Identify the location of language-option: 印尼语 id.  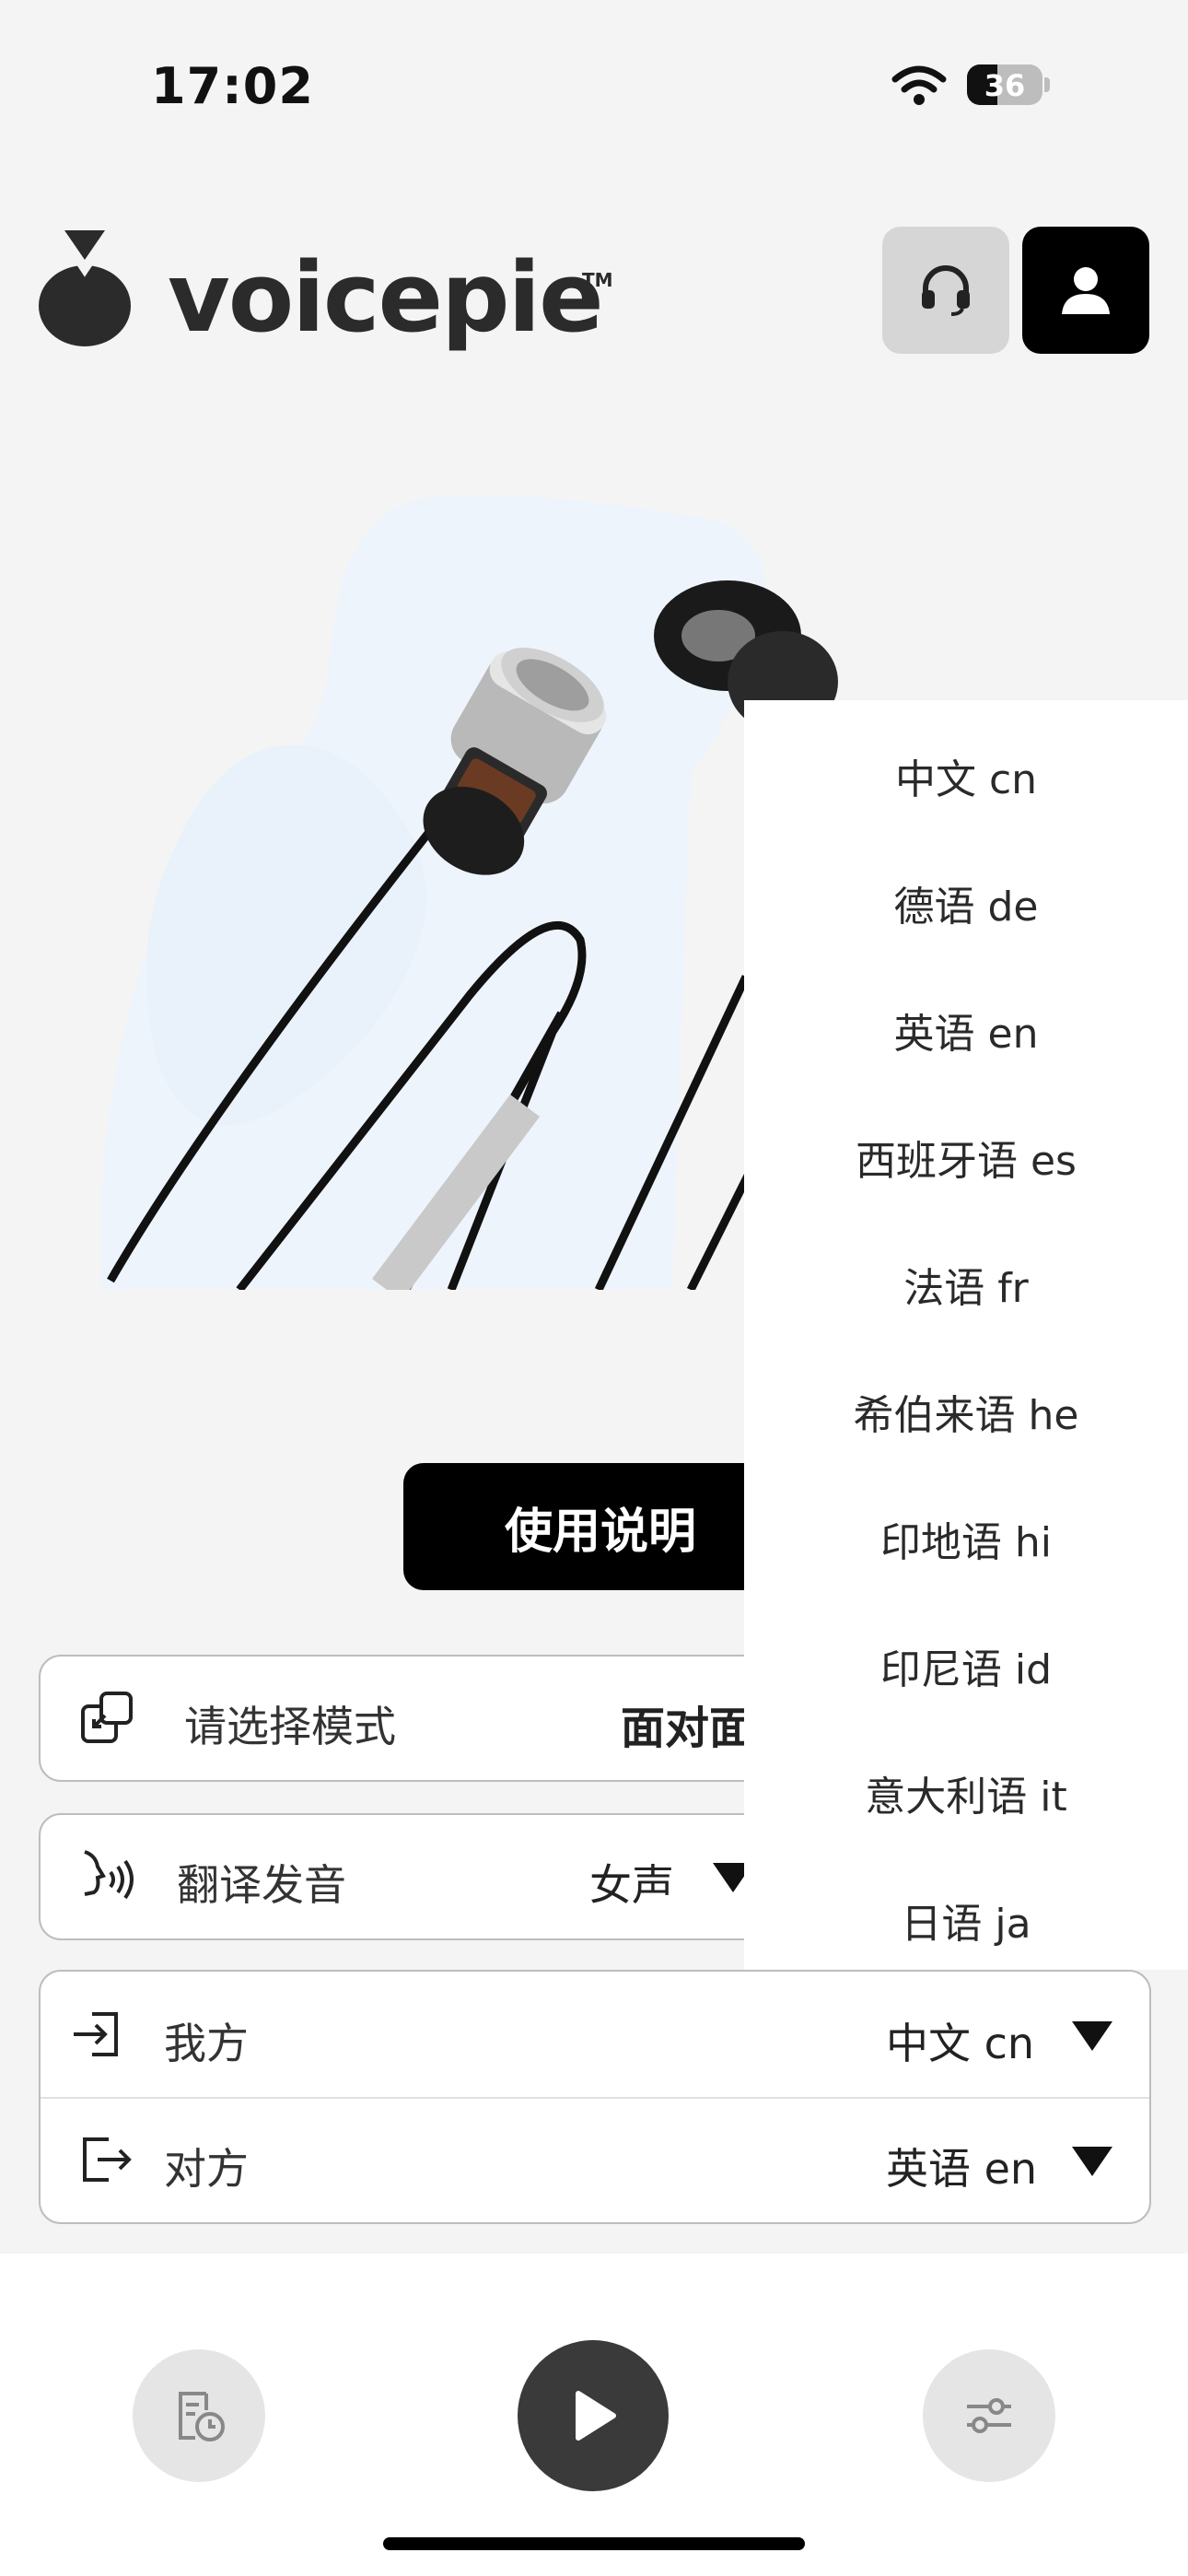
(966, 1670).